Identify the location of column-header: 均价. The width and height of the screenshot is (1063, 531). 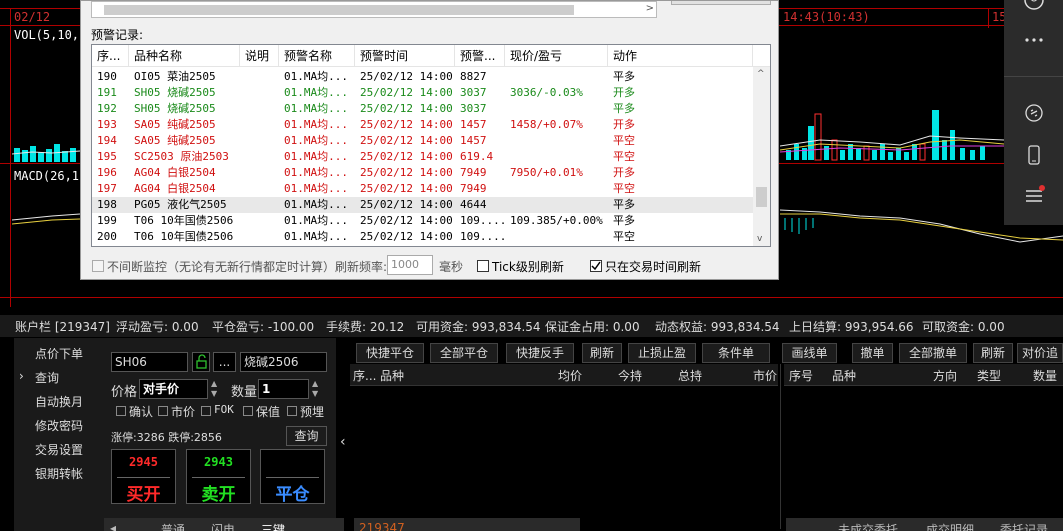
(570, 375).